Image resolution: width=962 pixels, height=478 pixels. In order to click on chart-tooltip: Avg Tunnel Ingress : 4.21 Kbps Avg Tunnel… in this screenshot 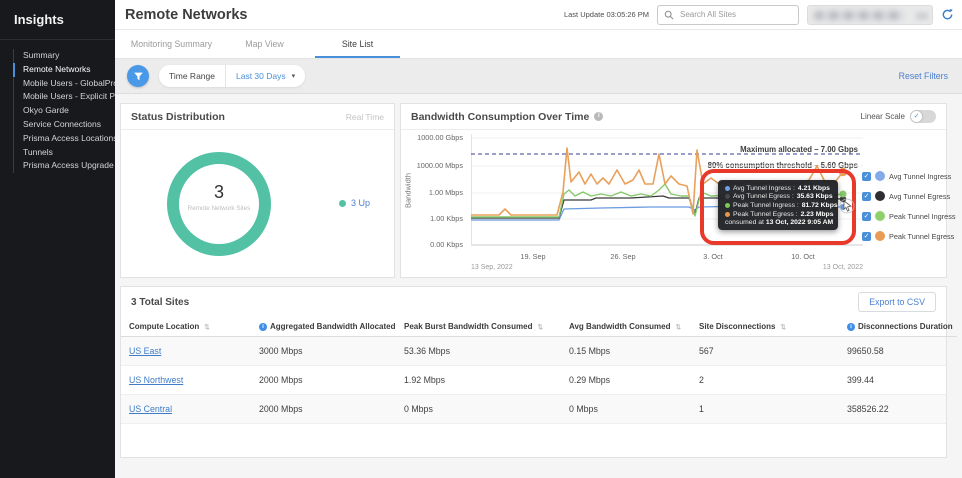, I will do `click(778, 205)`.